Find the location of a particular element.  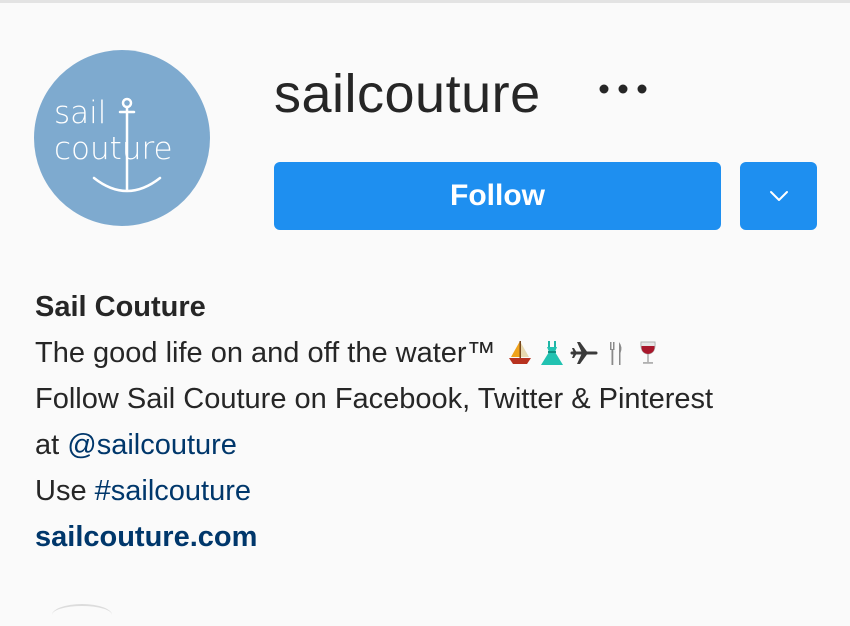

fork-knife-icon is located at coordinates (616, 353).